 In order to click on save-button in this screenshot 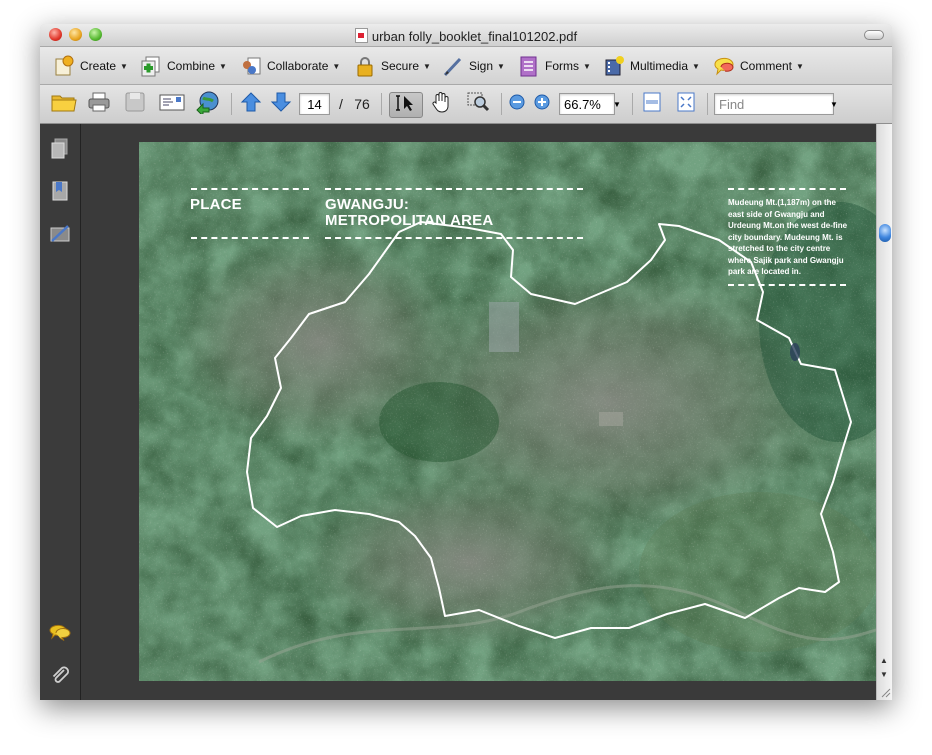, I will do `click(135, 104)`.